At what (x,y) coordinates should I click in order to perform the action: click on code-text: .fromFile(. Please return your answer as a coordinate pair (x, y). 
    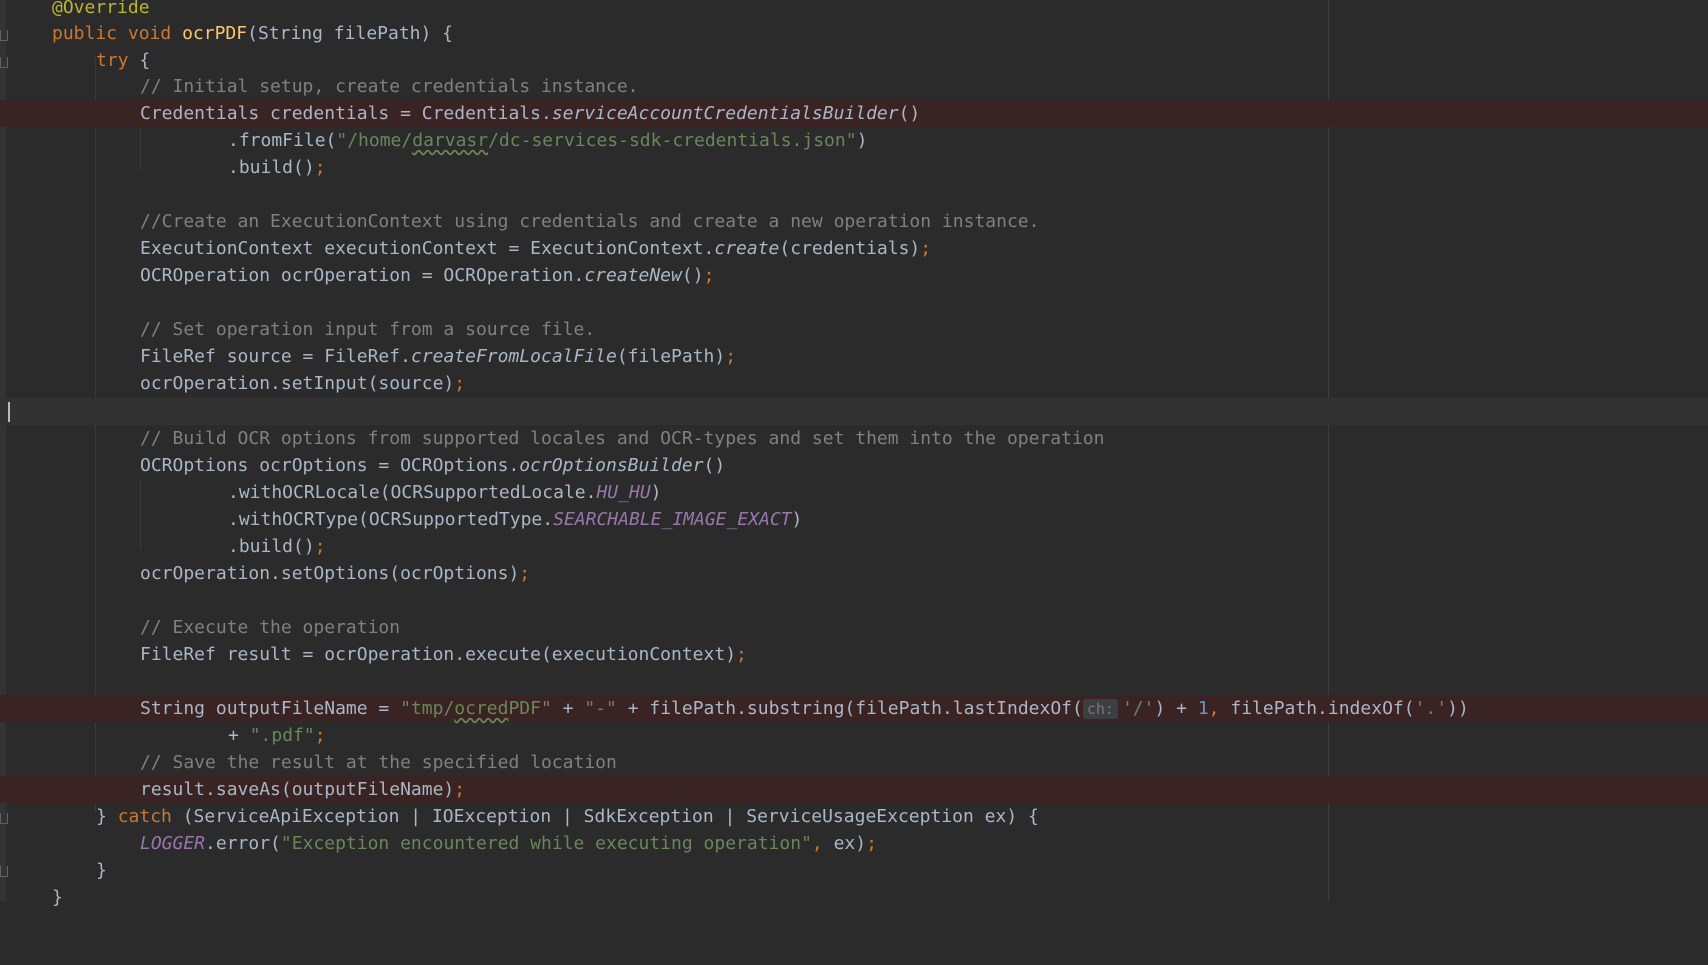
    Looking at the image, I should click on (282, 140).